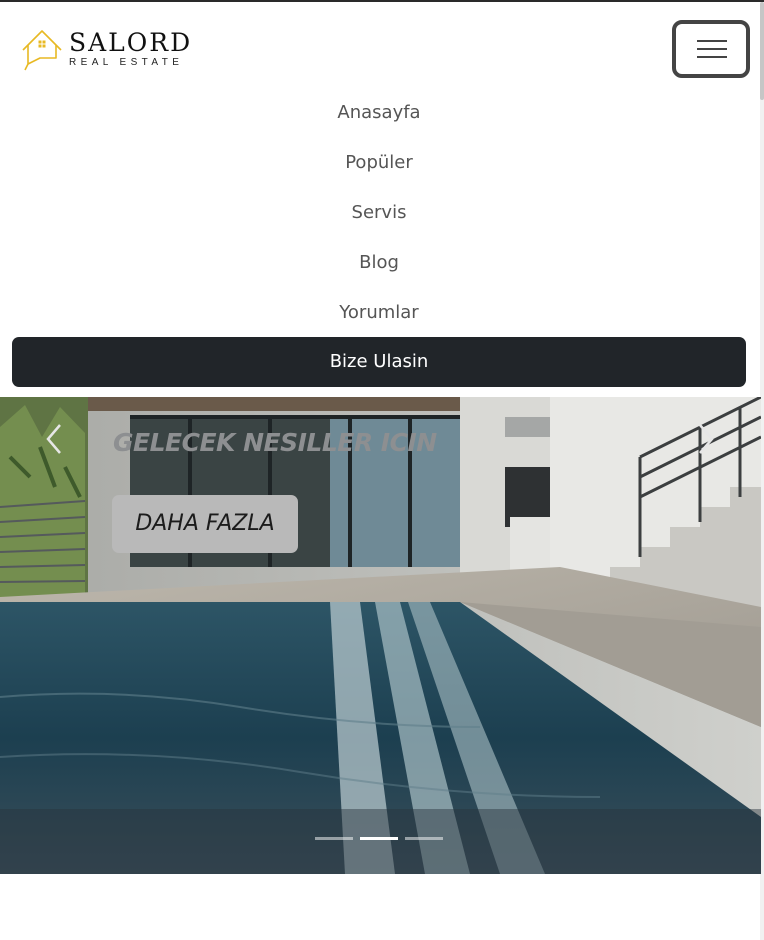 The height and width of the screenshot is (940, 764). Describe the element at coordinates (205, 524) in the screenshot. I see `slide-more-button: DAHA FAZLA` at that location.